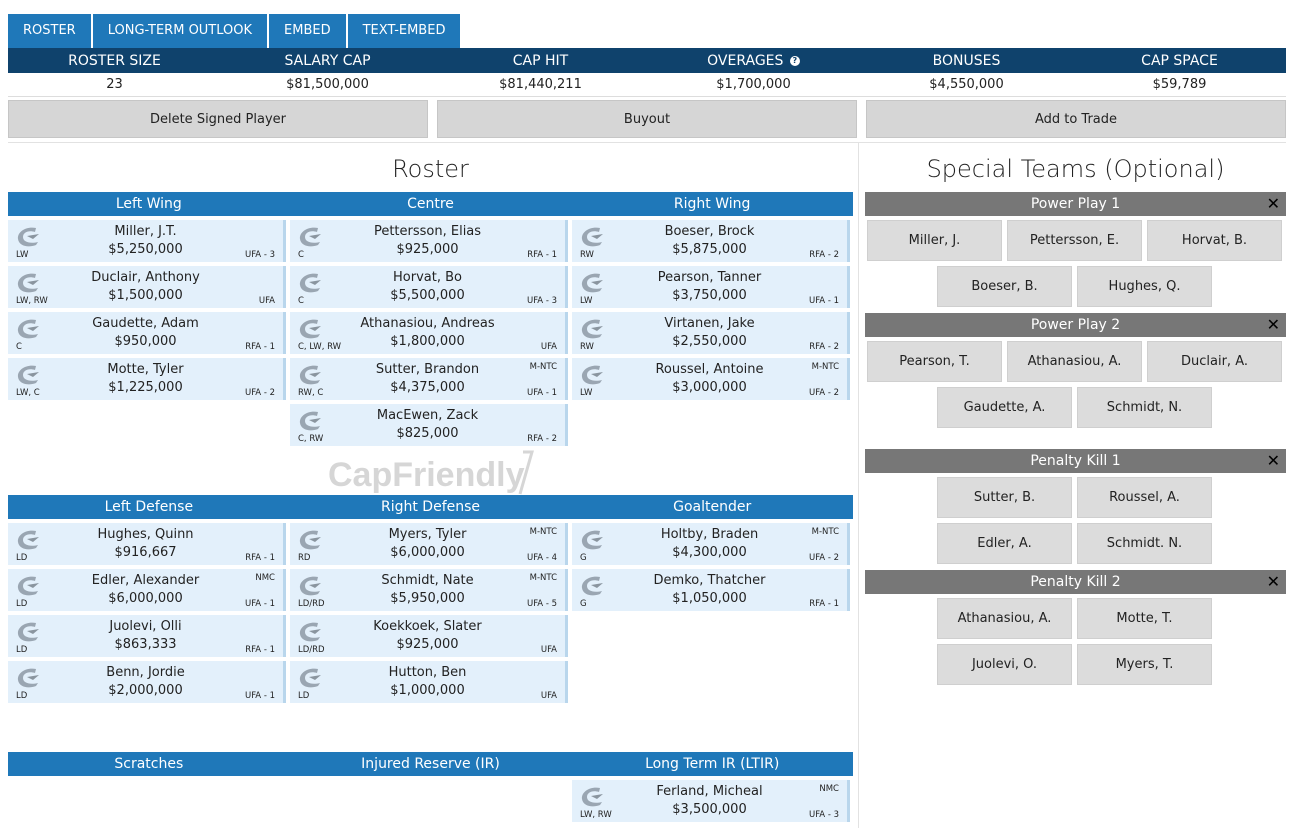 The height and width of the screenshot is (828, 1292). What do you see at coordinates (19, 347) in the screenshot?
I see `player-position: C` at bounding box center [19, 347].